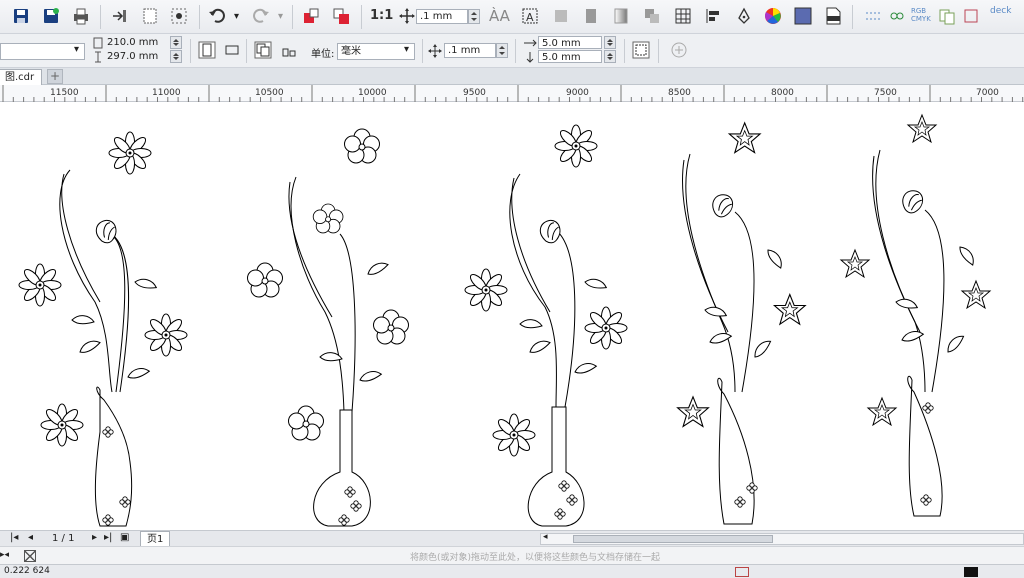 The width and height of the screenshot is (1024, 578). I want to click on snap-icon, so click(179, 16).